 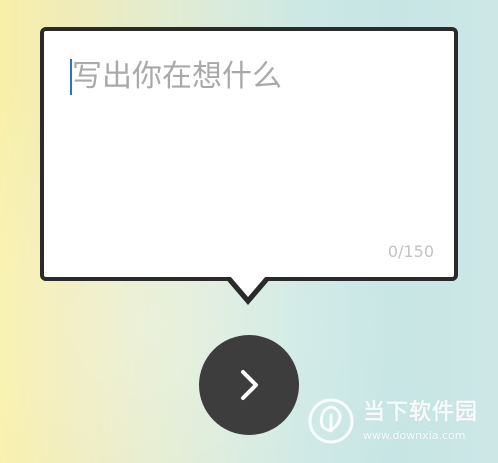 I want to click on next-button, so click(x=249, y=385).